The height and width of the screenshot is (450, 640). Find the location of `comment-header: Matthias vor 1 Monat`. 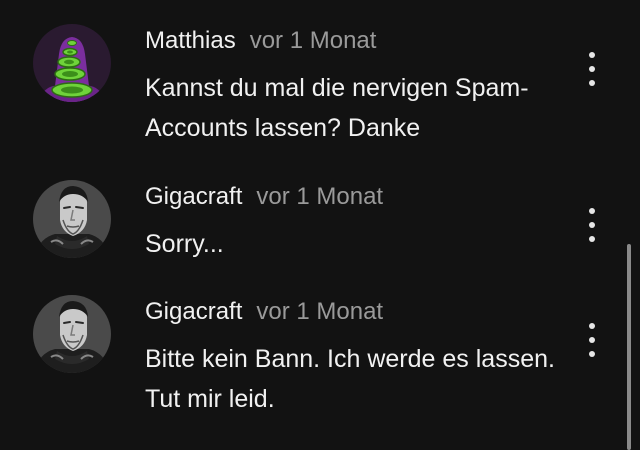

comment-header: Matthias vor 1 Monat is located at coordinates (260, 41).